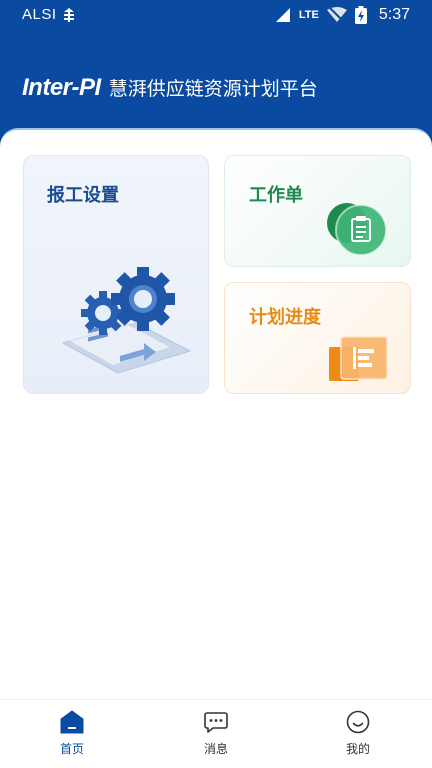 Image resolution: width=432 pixels, height=768 pixels. Describe the element at coordinates (357, 749) in the screenshot. I see `tab-profile-label: 我的` at that location.